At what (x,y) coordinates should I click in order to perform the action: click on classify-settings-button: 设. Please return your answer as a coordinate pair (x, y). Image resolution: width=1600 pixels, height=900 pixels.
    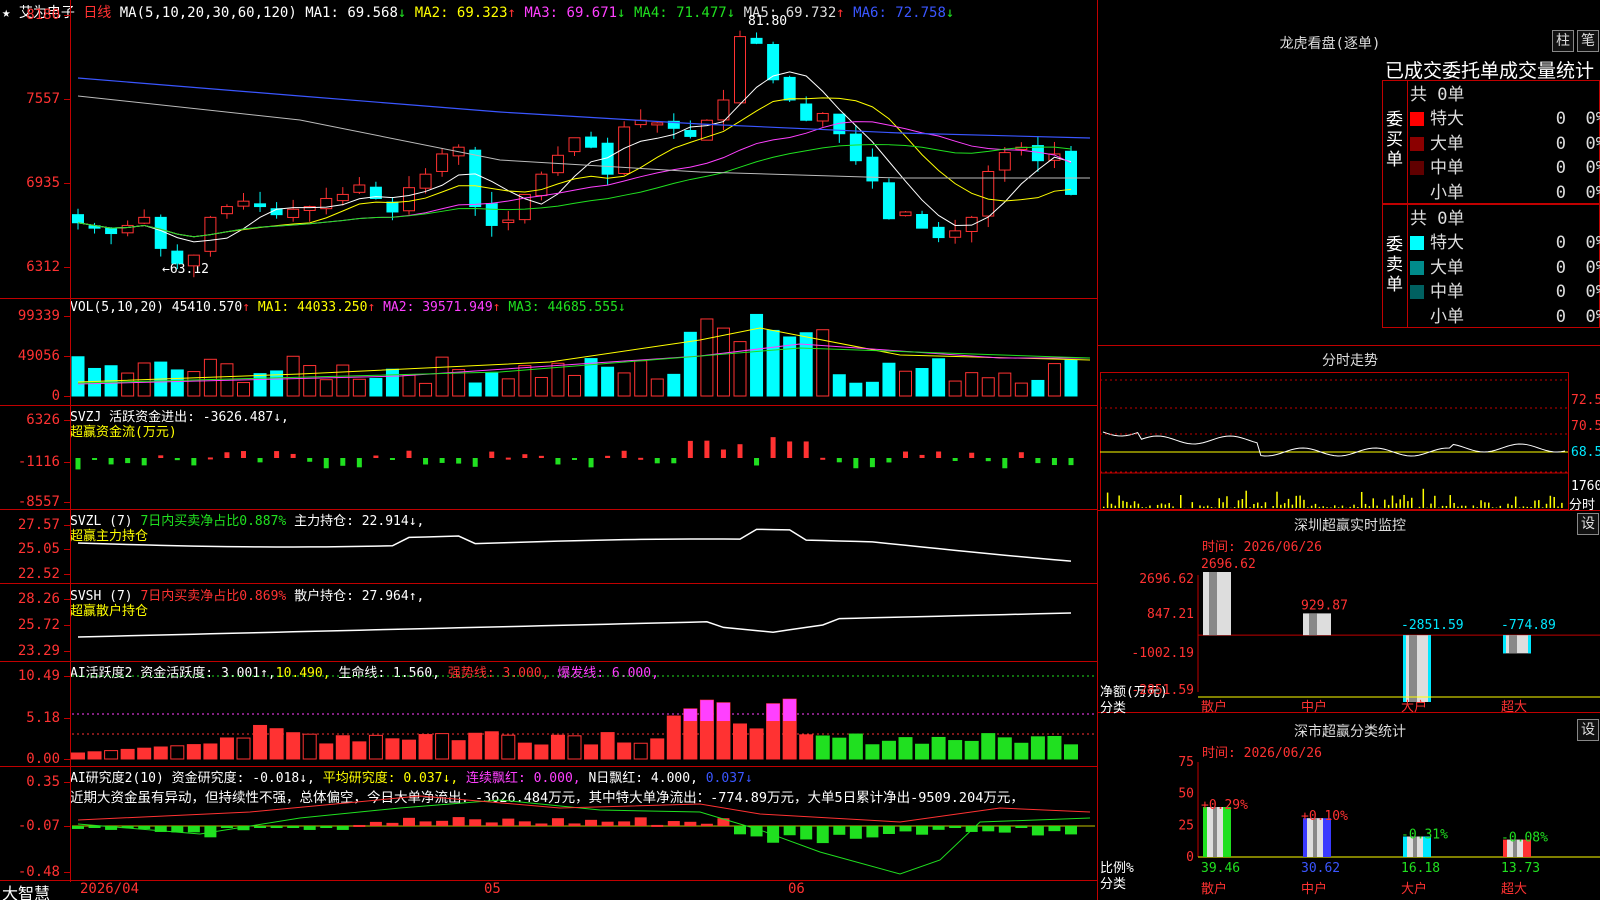
    Looking at the image, I should click on (1588, 730).